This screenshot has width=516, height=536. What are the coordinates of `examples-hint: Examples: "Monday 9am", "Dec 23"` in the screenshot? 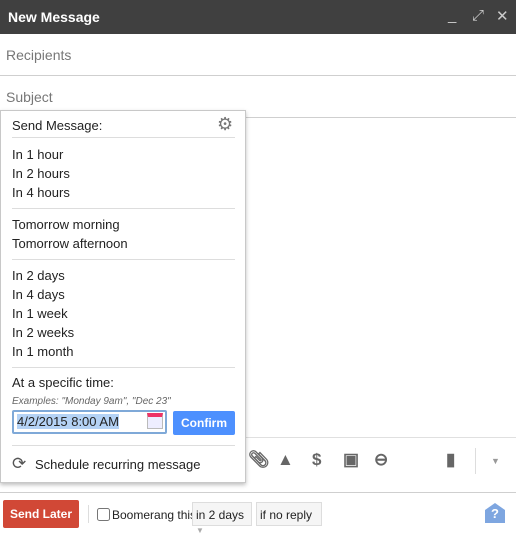 It's located at (91, 401).